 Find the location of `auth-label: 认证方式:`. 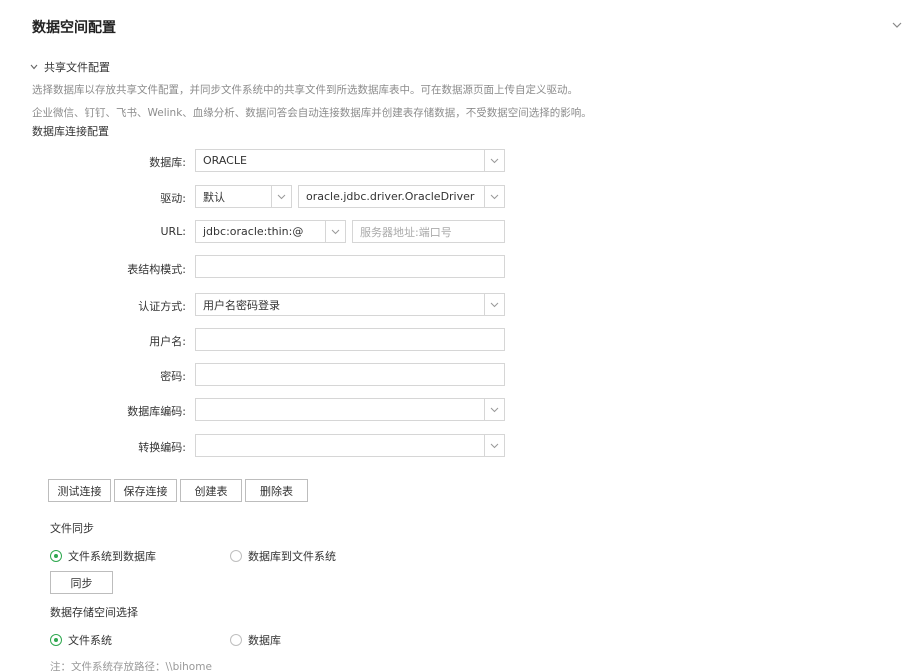

auth-label: 认证方式: is located at coordinates (162, 306).